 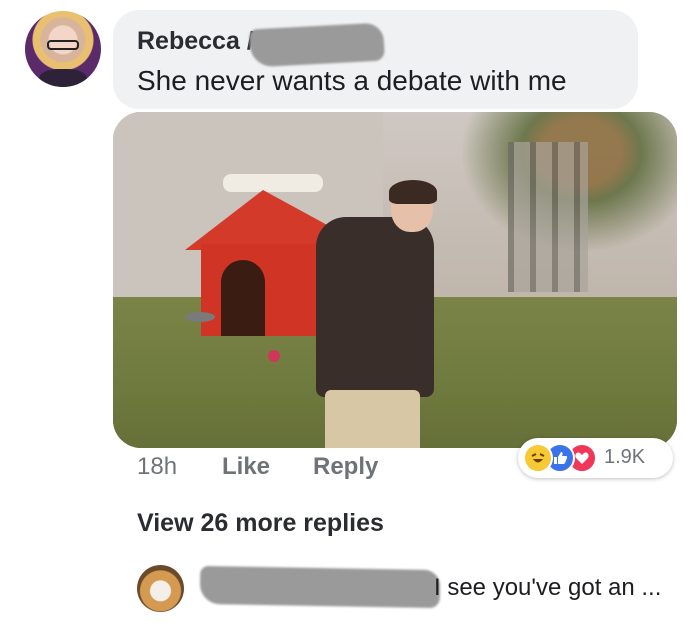 I want to click on avatar-glasses, so click(x=63, y=45).